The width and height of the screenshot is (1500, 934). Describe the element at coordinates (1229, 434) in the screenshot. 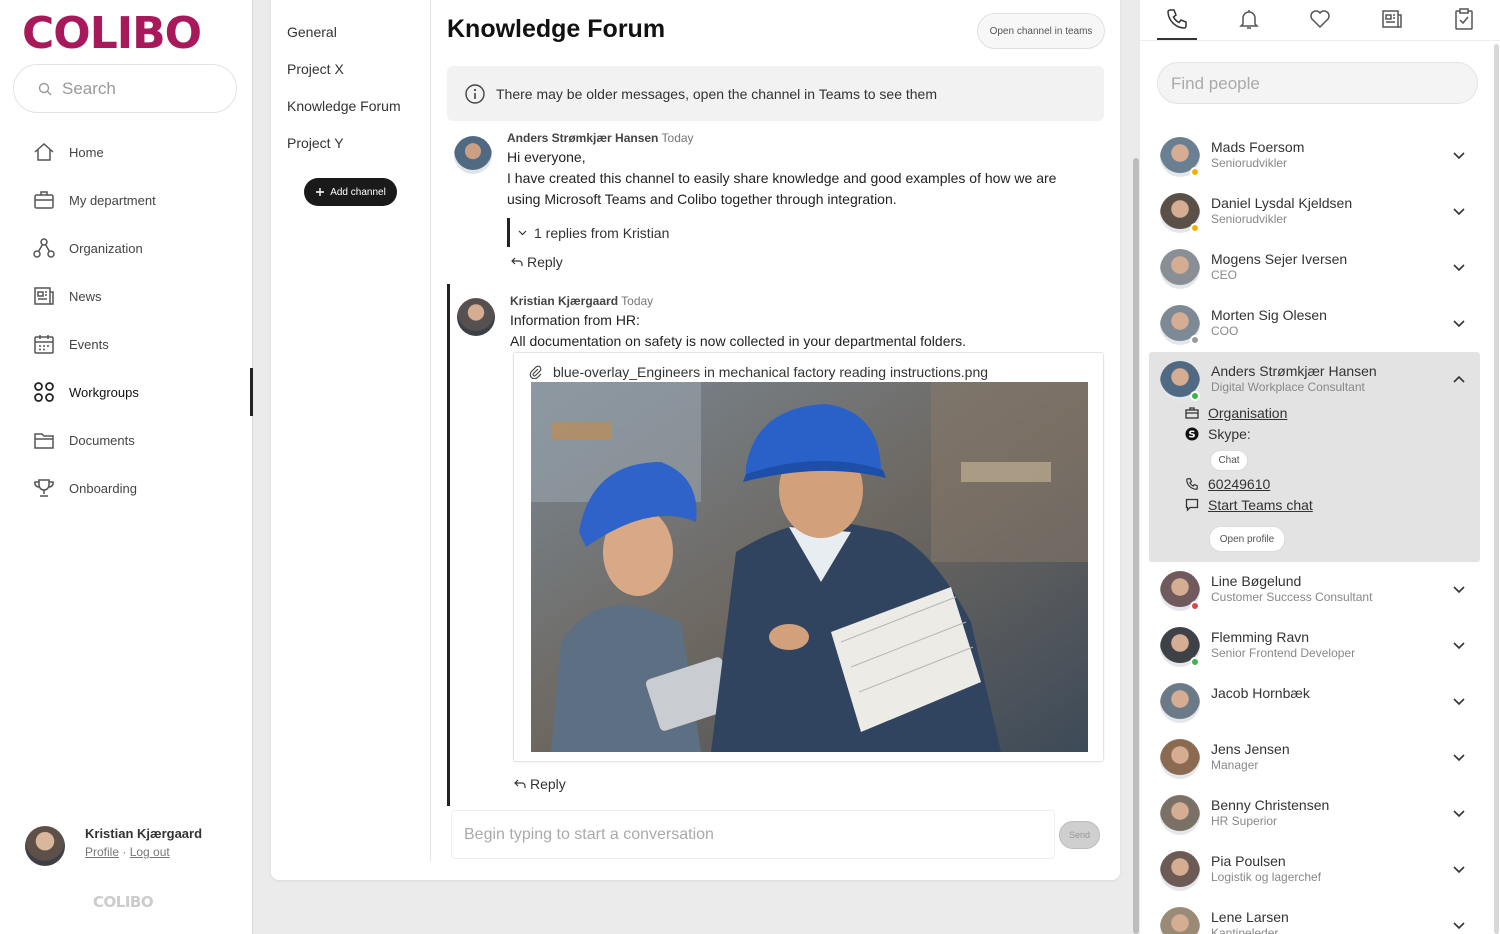

I see `skype-label: Skype:` at that location.